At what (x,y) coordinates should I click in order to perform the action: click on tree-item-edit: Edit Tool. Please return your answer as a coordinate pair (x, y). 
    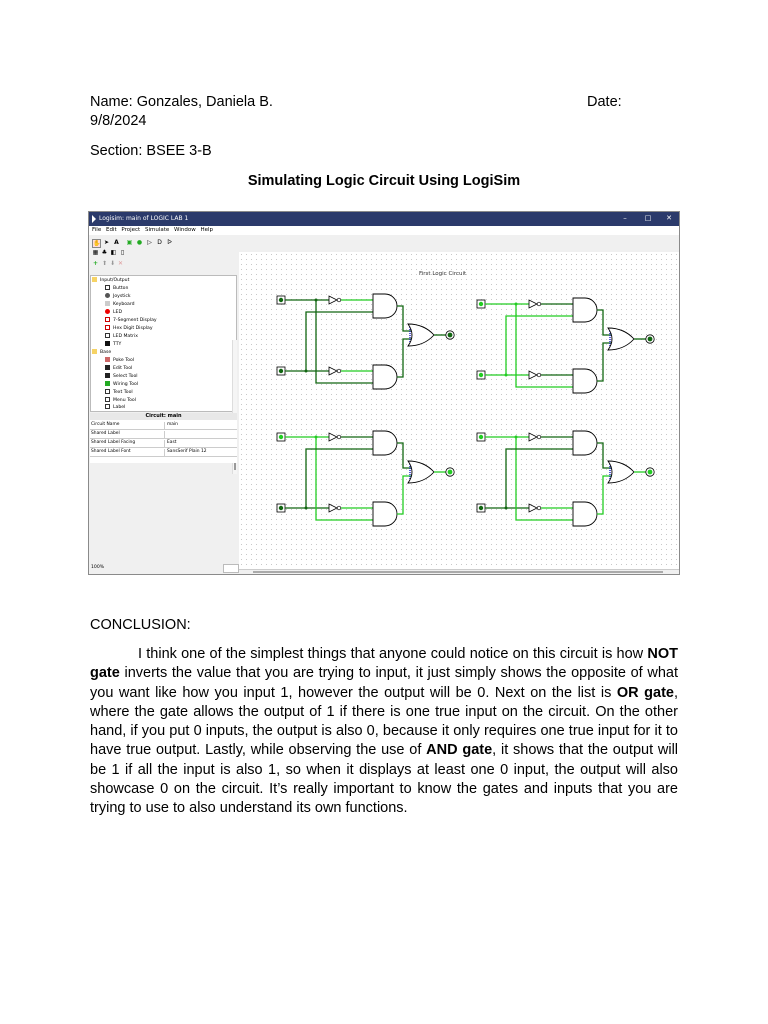
    Looking at the image, I should click on (118, 368).